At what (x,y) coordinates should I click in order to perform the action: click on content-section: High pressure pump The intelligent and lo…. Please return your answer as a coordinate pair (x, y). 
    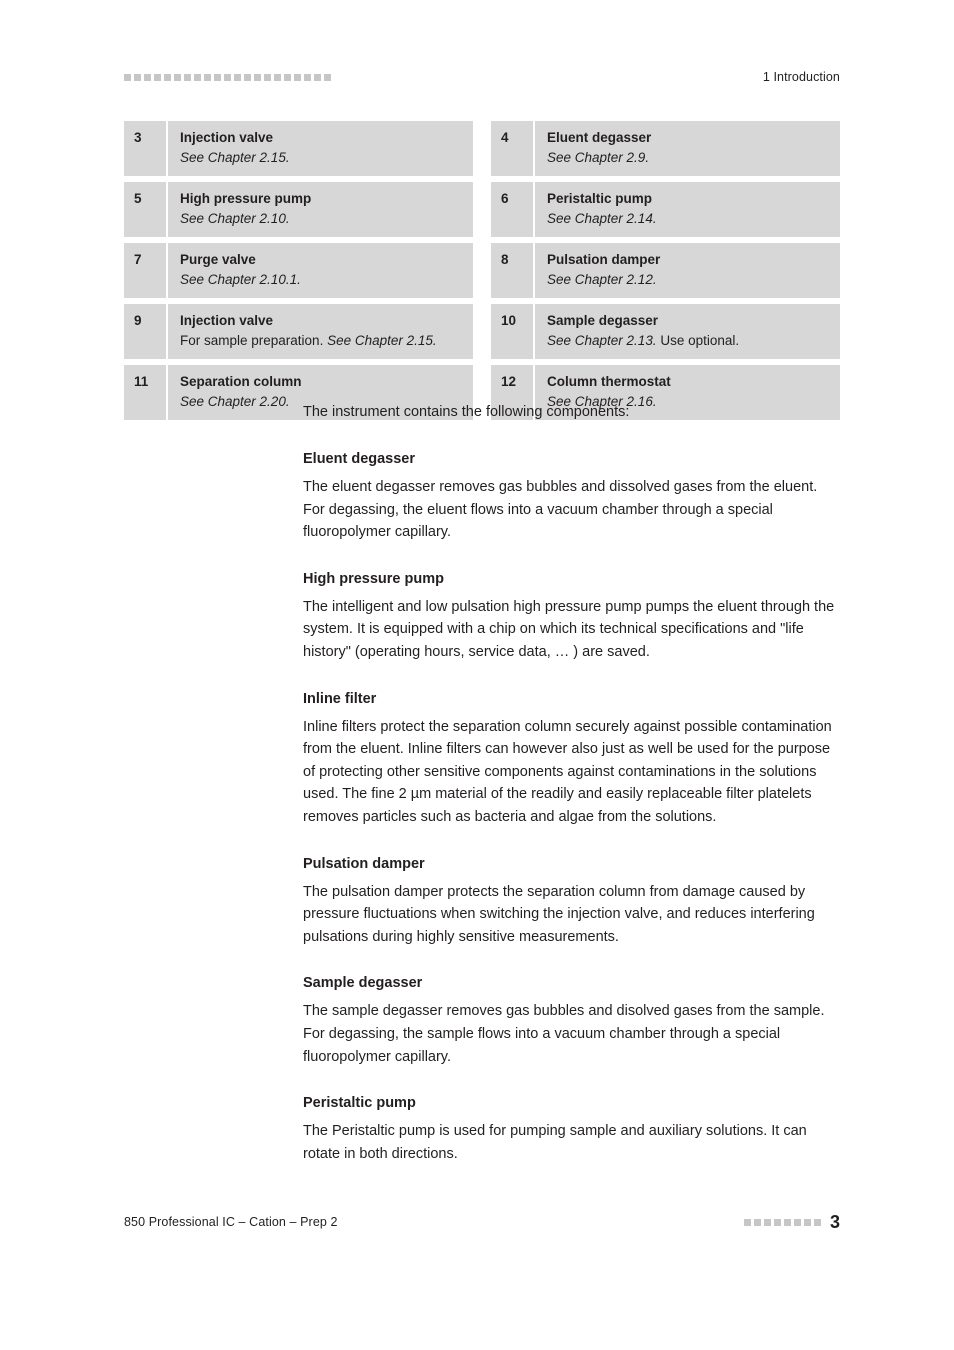
    Looking at the image, I should click on (571, 616).